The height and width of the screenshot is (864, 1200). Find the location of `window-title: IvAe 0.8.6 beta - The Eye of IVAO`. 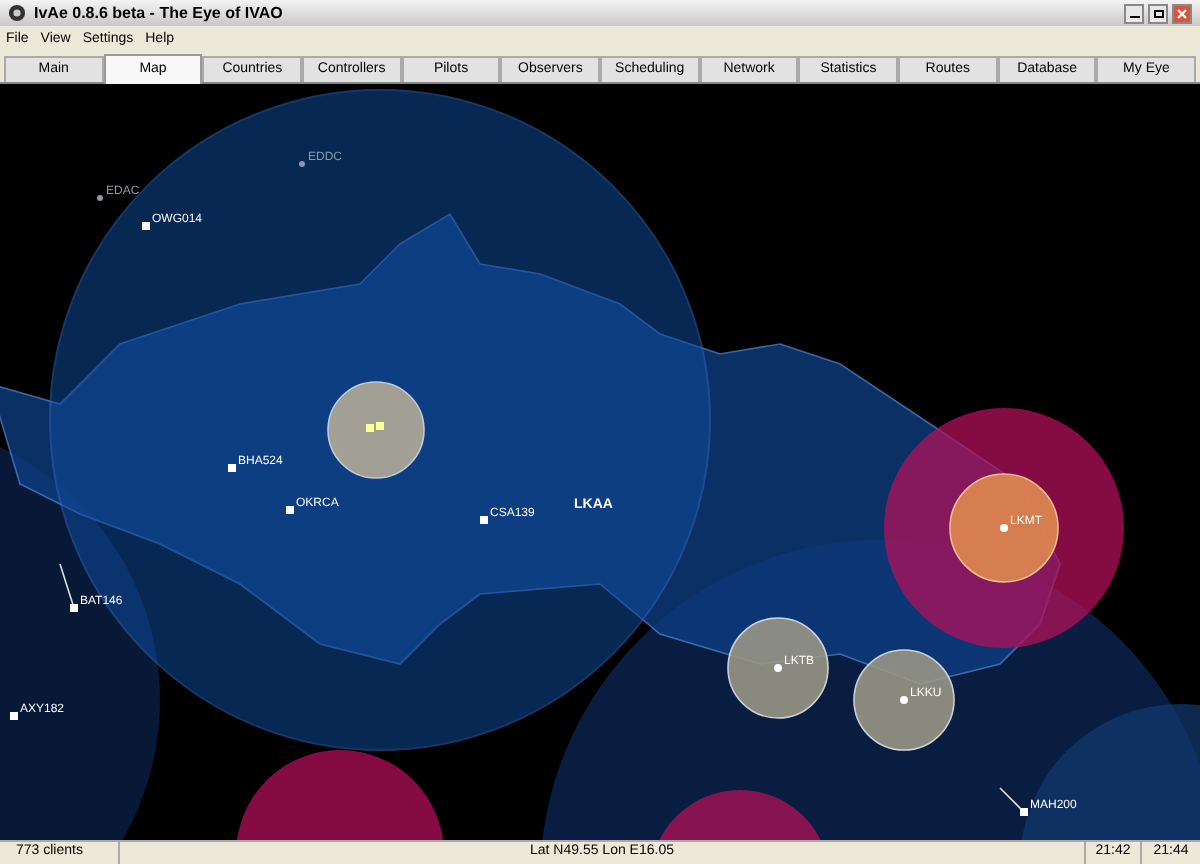

window-title: IvAe 0.8.6 beta - The Eye of IVAO is located at coordinates (159, 13).